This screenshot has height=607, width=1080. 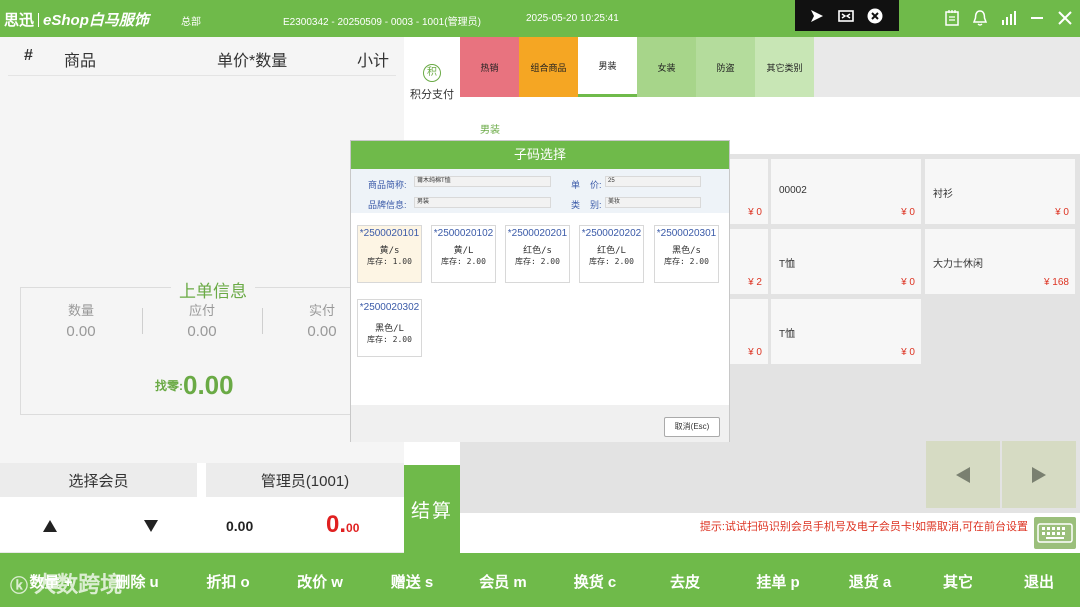 I want to click on col-header-product: 商品, so click(x=80, y=61).